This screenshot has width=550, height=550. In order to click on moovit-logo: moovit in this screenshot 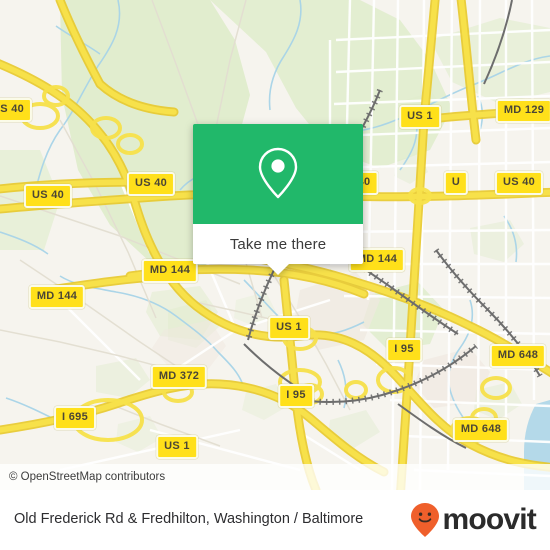, I will do `click(473, 520)`.